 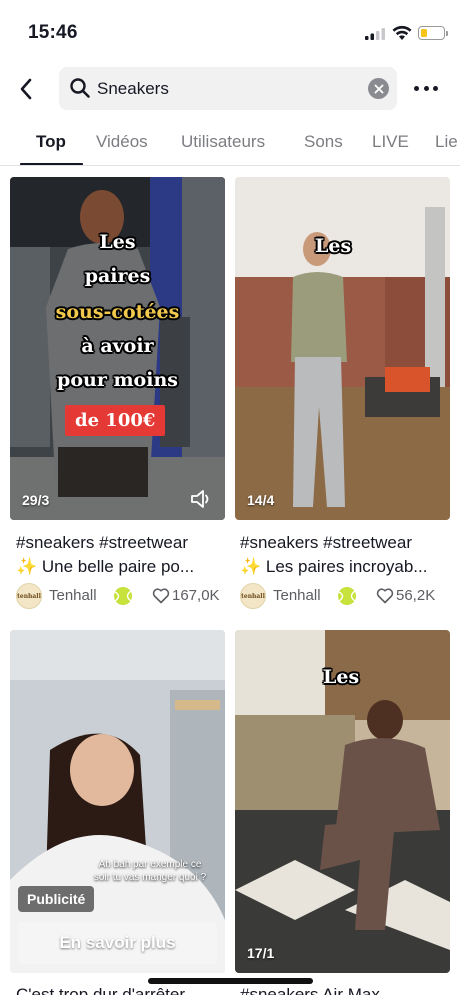 What do you see at coordinates (424, 33) in the screenshot?
I see `battery-fill` at bounding box center [424, 33].